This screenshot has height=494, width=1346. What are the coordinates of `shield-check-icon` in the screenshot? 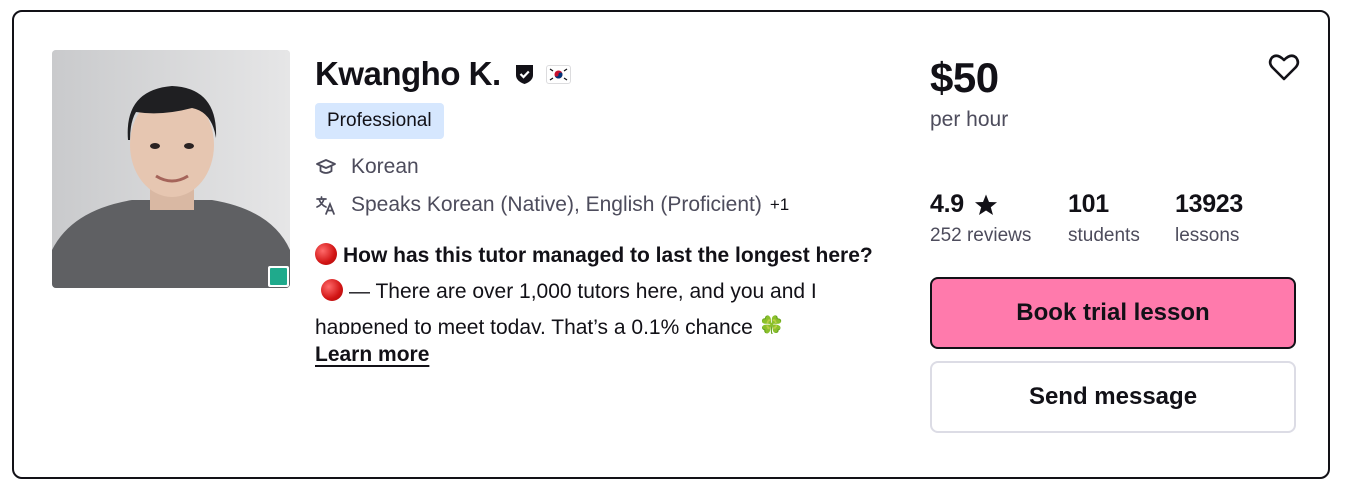 It's located at (524, 74).